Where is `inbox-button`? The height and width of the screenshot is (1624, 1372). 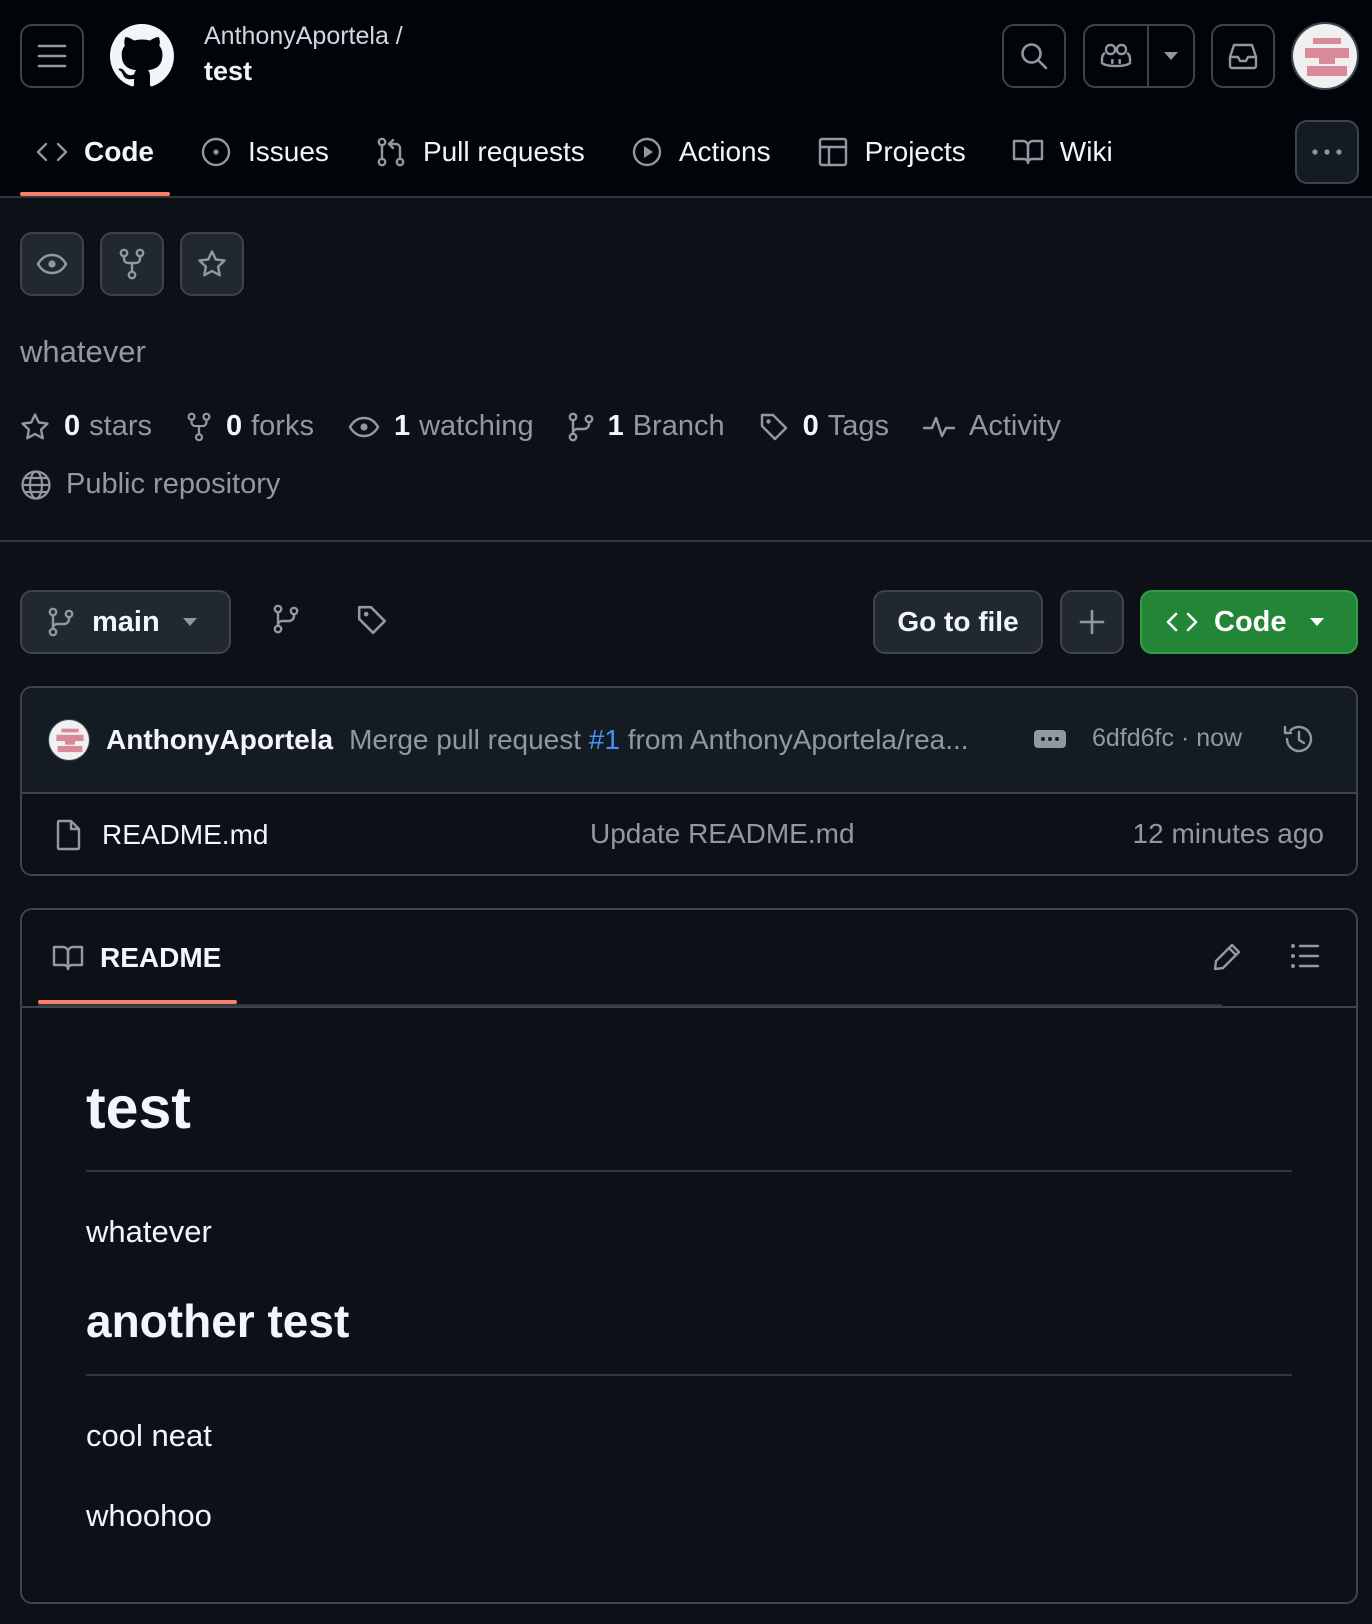
inbox-button is located at coordinates (1243, 56).